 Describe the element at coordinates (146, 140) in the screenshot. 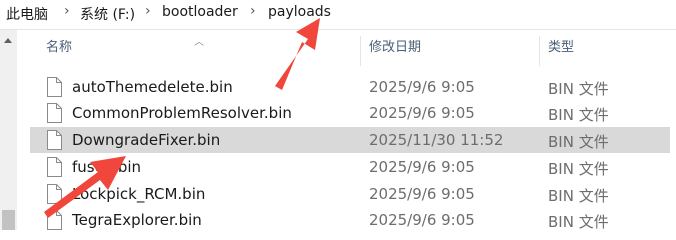

I see `file-name: DowngradeFixer.bin` at that location.